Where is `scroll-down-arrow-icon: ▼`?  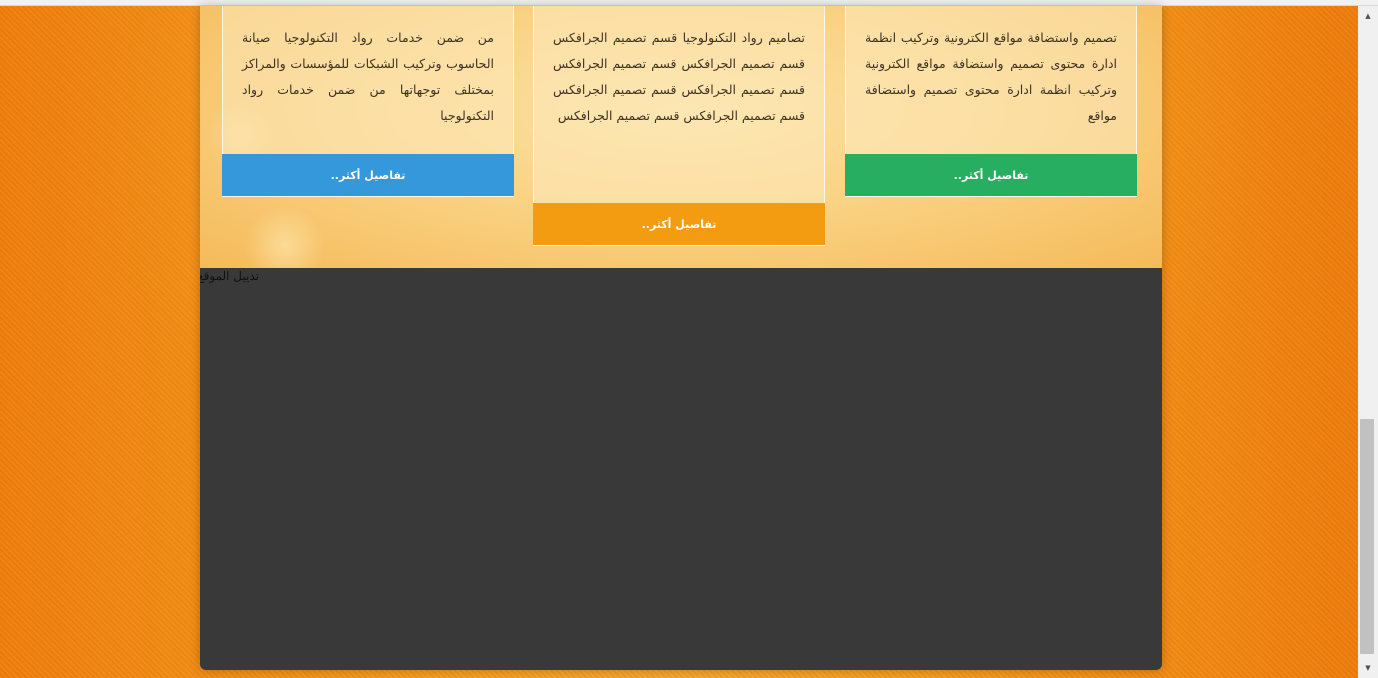
scroll-down-arrow-icon: ▼ is located at coordinates (1368, 668).